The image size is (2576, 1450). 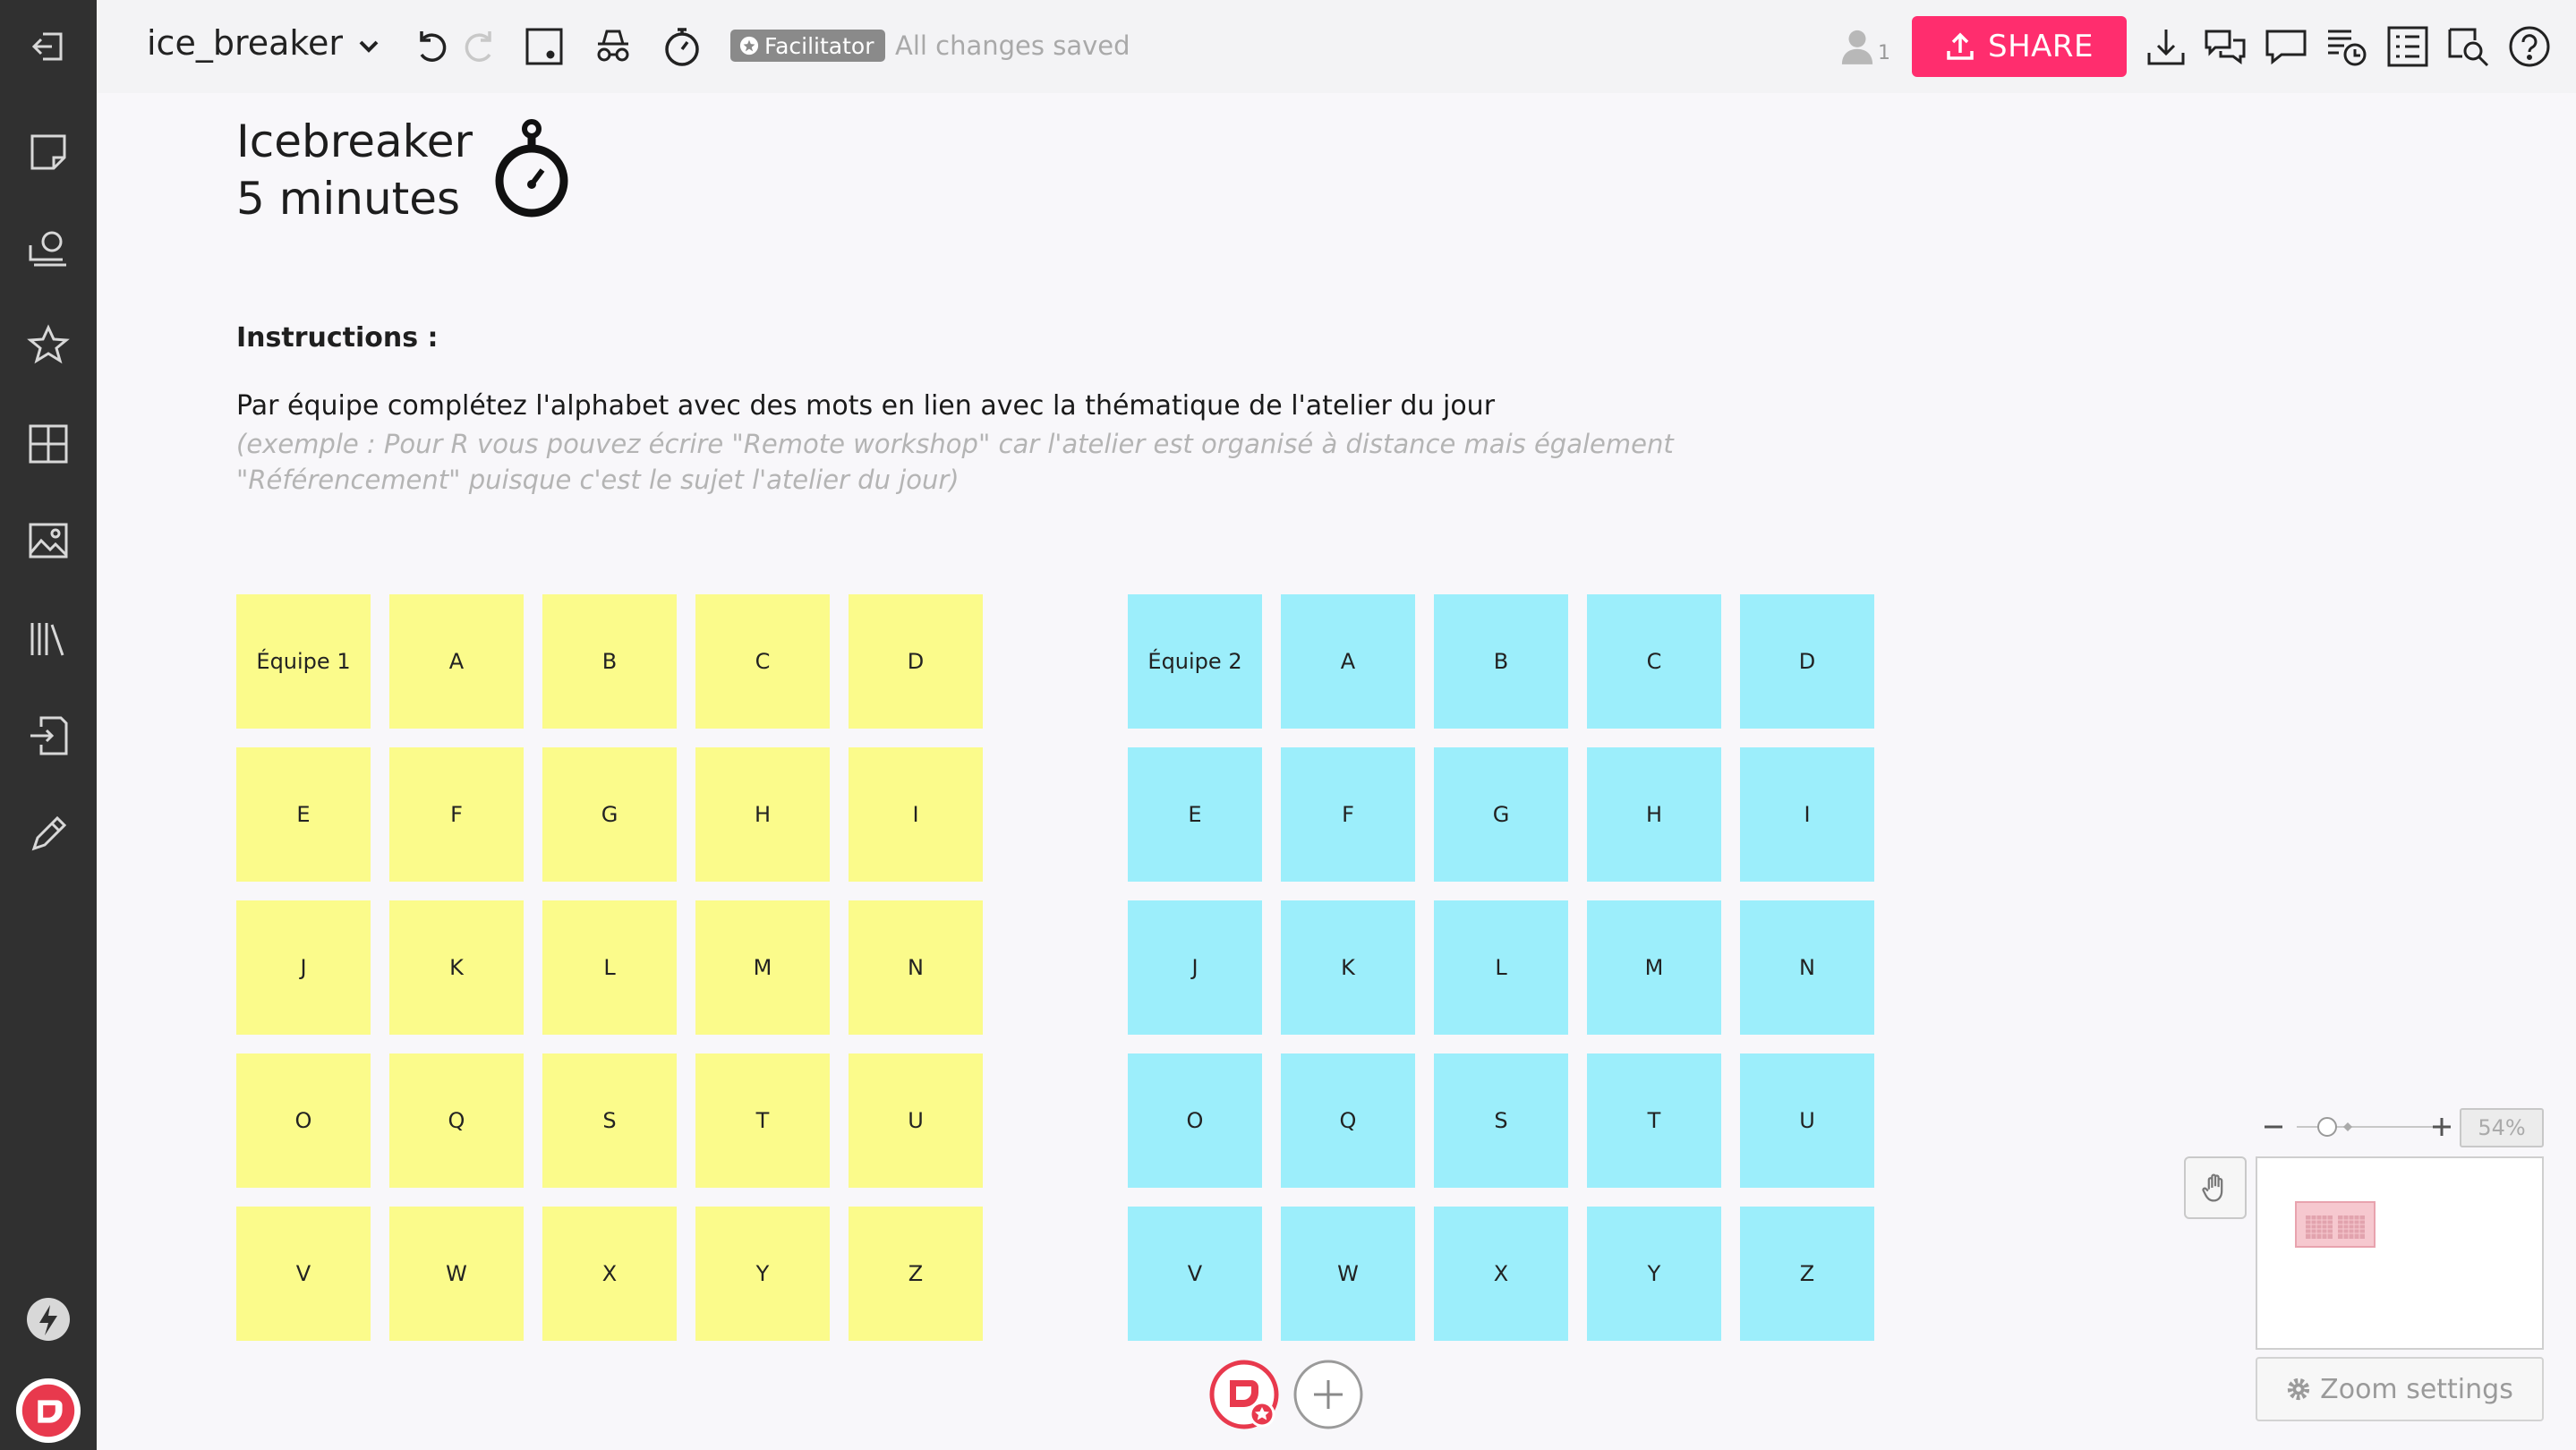 I want to click on team-2-note: A, so click(x=1348, y=661).